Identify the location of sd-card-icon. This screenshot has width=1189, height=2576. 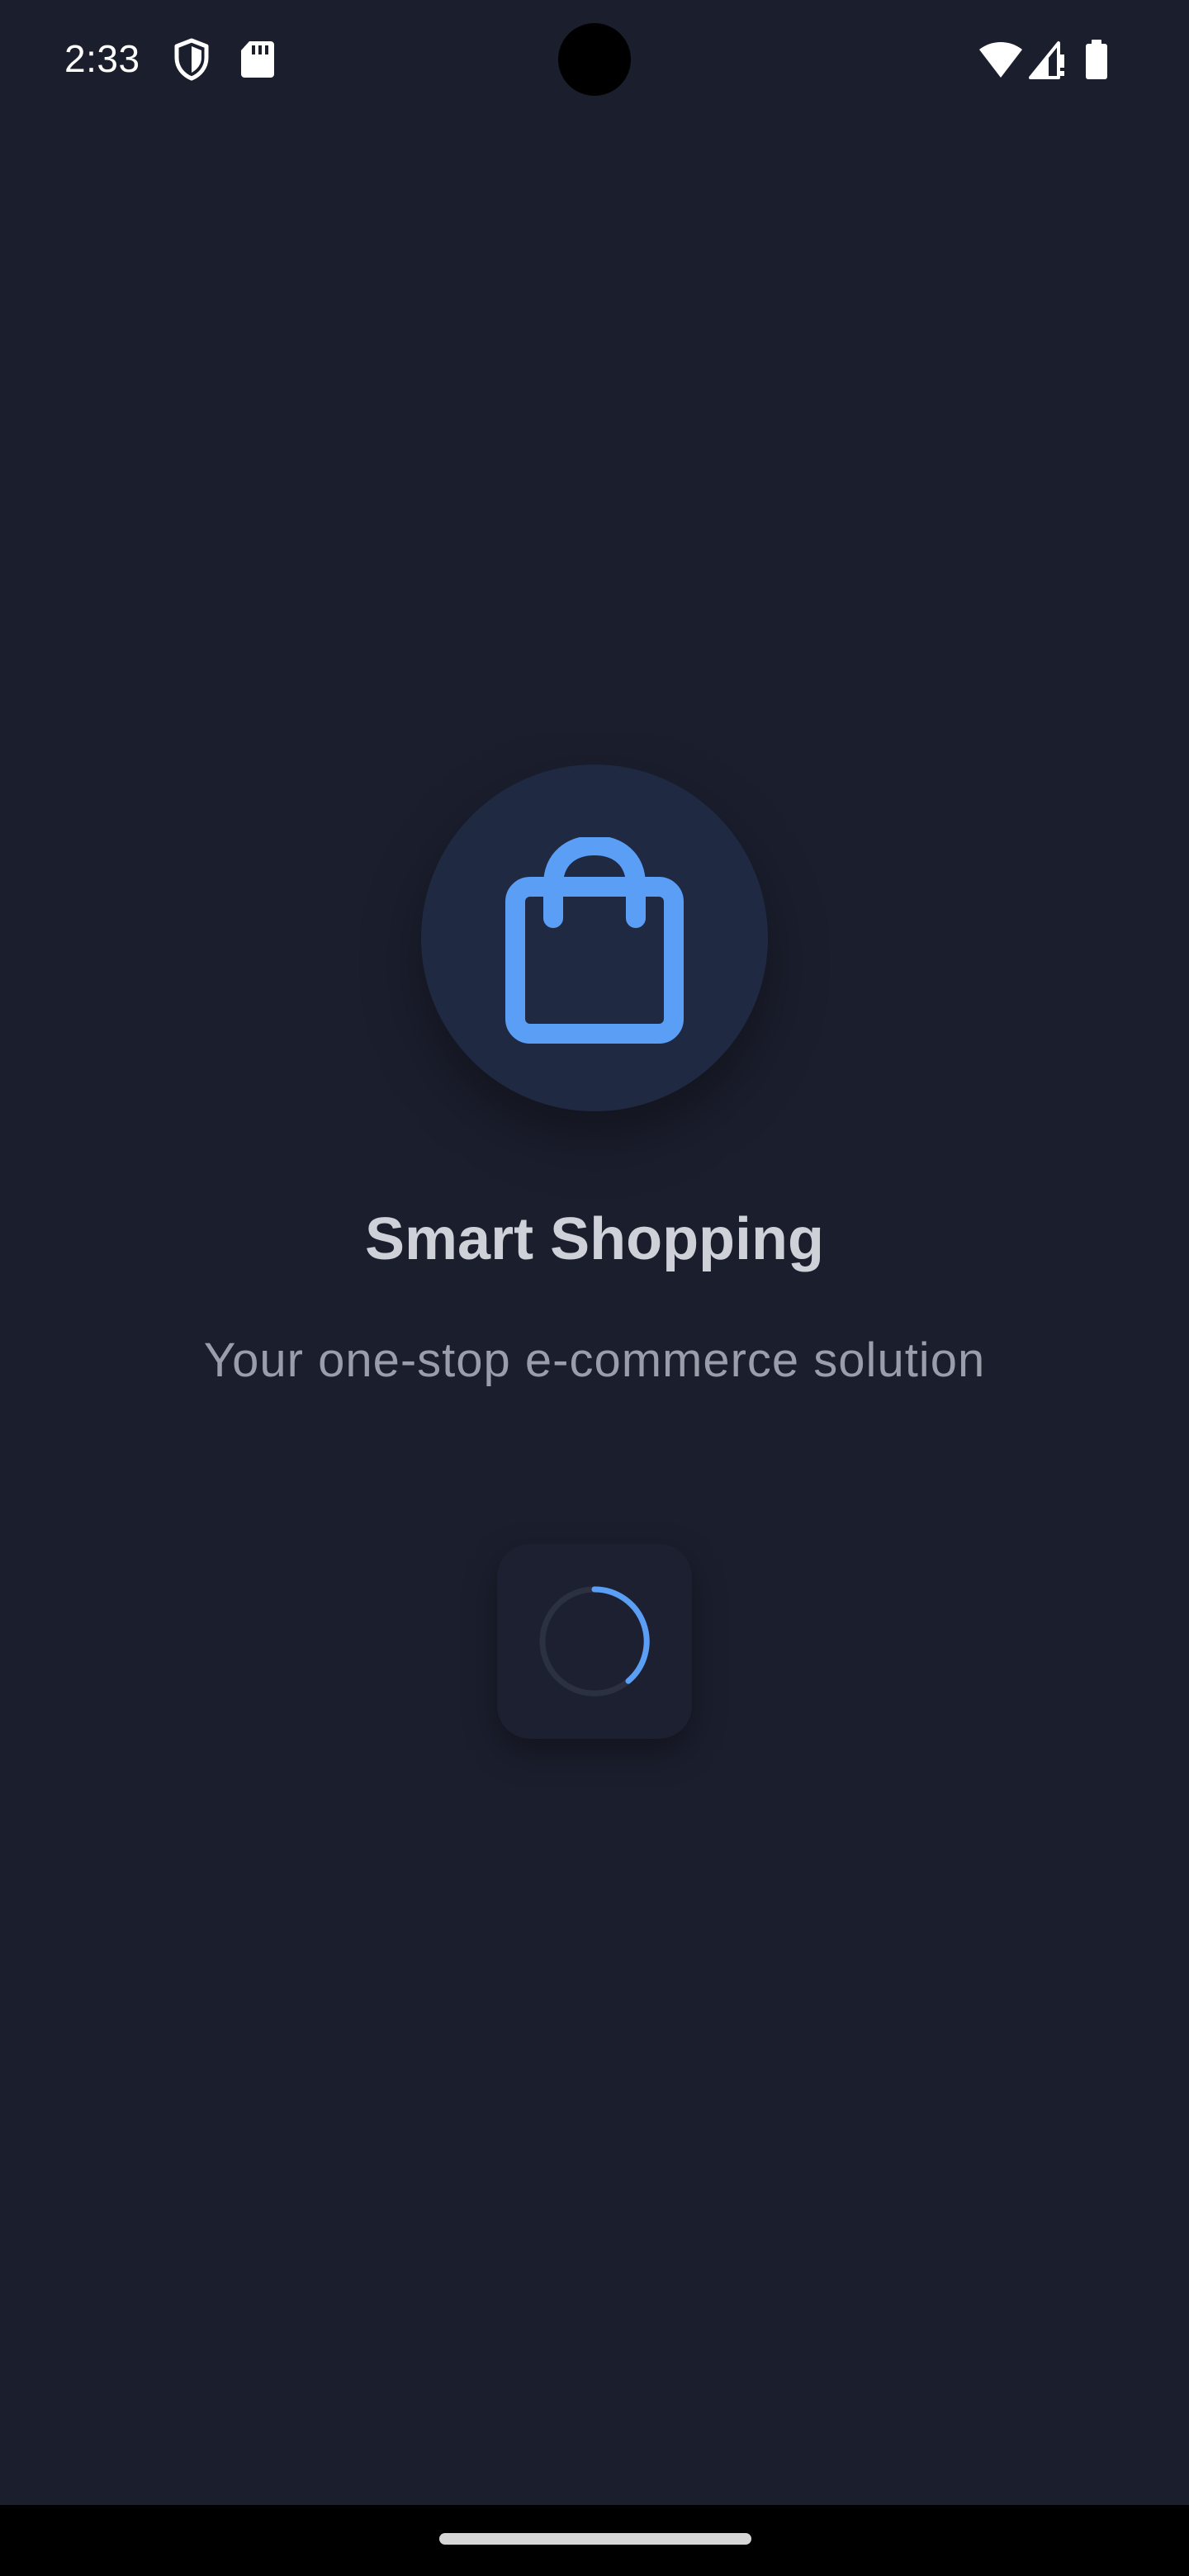
(257, 59).